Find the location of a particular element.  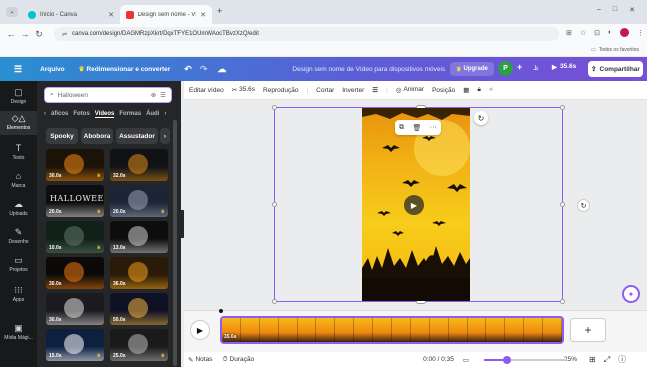

video-clip-strip is located at coordinates (392, 330).